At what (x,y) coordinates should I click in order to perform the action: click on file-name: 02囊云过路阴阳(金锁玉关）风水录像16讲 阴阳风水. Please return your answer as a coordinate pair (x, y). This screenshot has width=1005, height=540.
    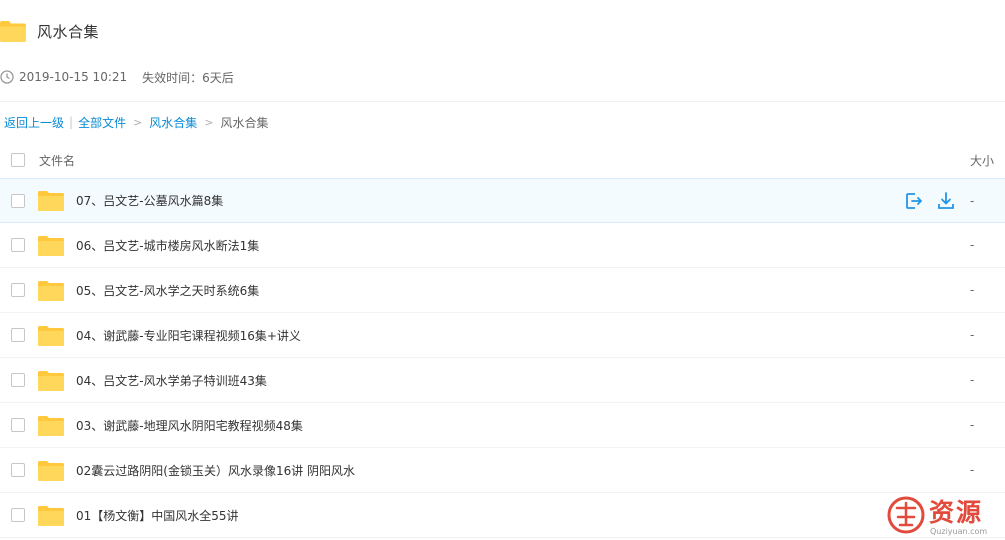
    Looking at the image, I should click on (215, 470).